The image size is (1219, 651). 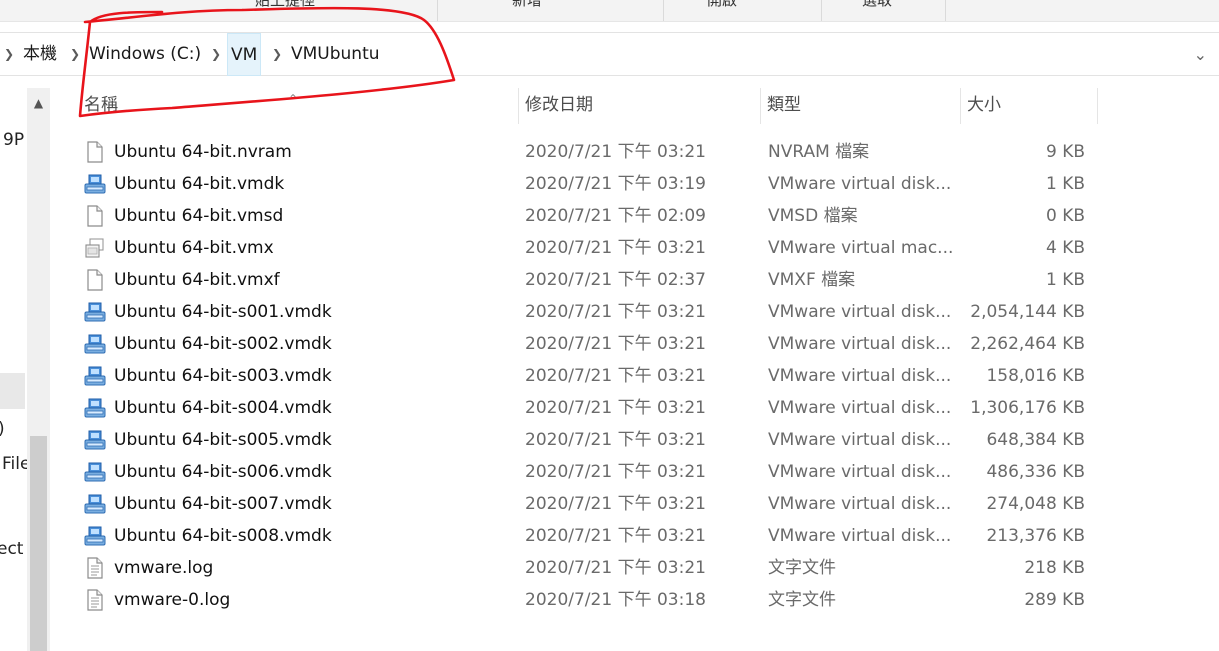 What do you see at coordinates (609, 11) in the screenshot?
I see `ribbon-strip: 貼上捷徑 新增 開啟 選取` at bounding box center [609, 11].